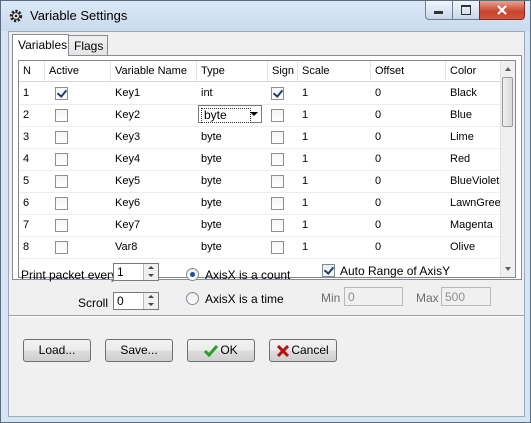 Image resolution: width=531 pixels, height=423 pixels. Describe the element at coordinates (150, 301) in the screenshot. I see `scroll-stepper` at that location.